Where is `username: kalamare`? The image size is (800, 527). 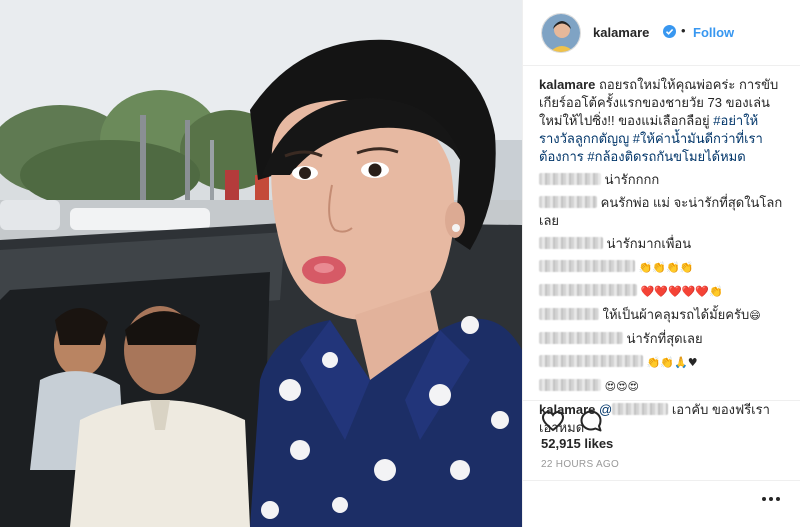 username: kalamare is located at coordinates (621, 32).